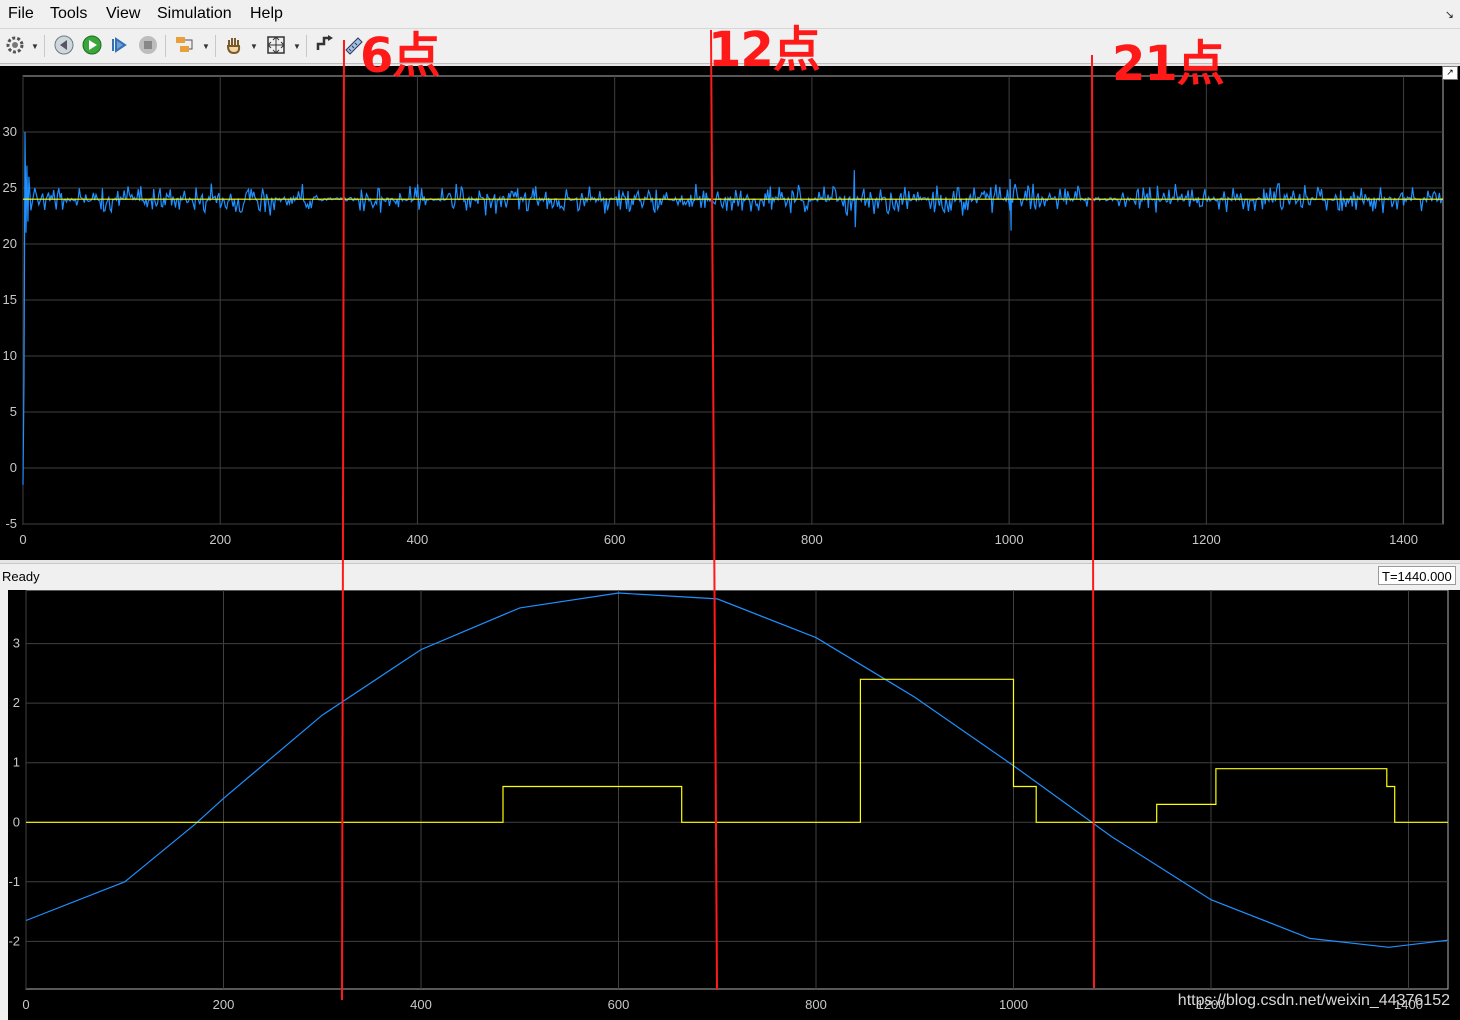 This screenshot has height=1020, width=1460. What do you see at coordinates (1313, 1000) in the screenshot?
I see `watermark: https://blog.csdn.net/weixin_44376152` at bounding box center [1313, 1000].